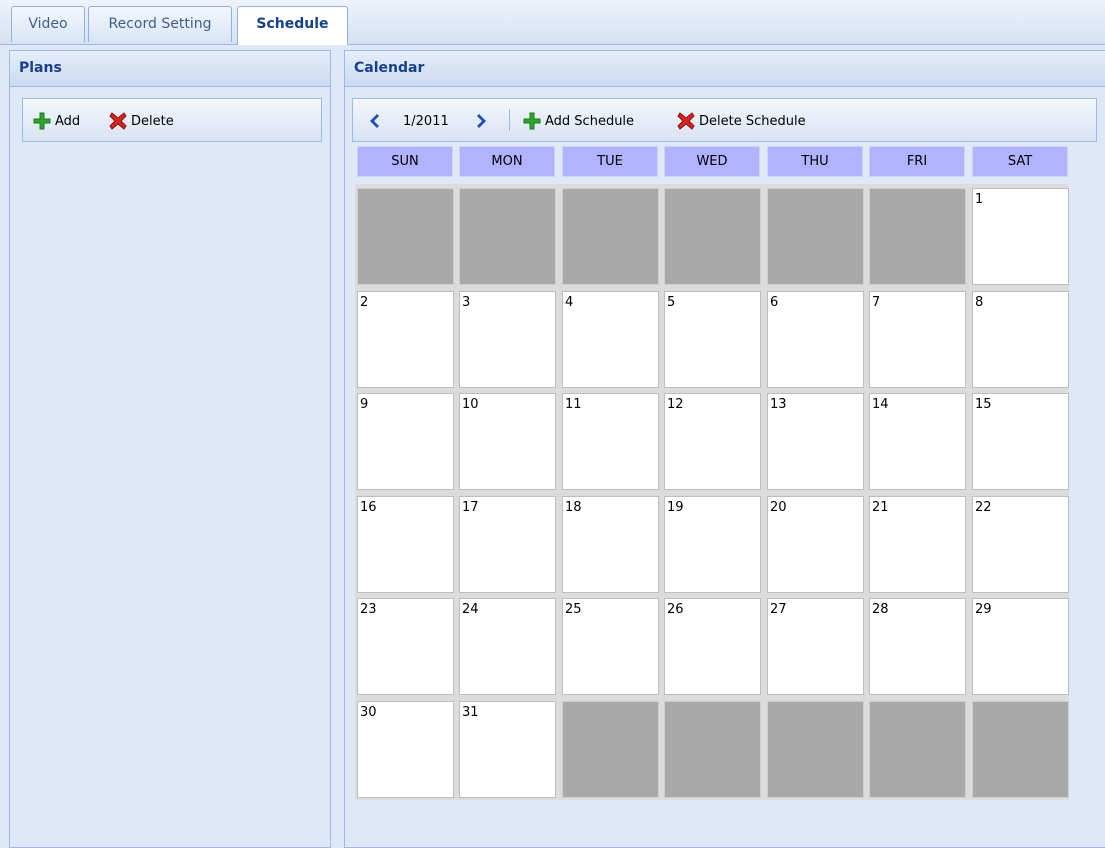 This screenshot has width=1105, height=848. Describe the element at coordinates (1020, 236) in the screenshot. I see `calendar-day-cell: 1` at that location.